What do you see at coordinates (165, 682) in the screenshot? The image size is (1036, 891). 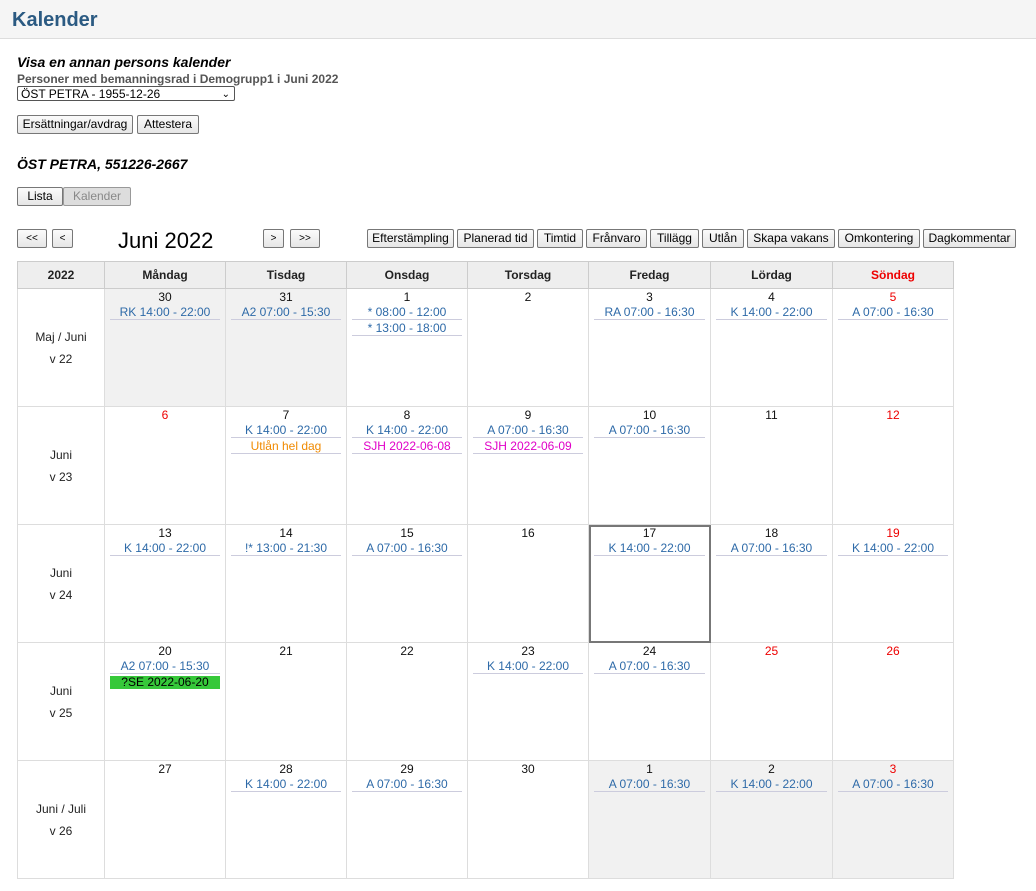 I see `calendar-event: ?SE 2022-06-20` at bounding box center [165, 682].